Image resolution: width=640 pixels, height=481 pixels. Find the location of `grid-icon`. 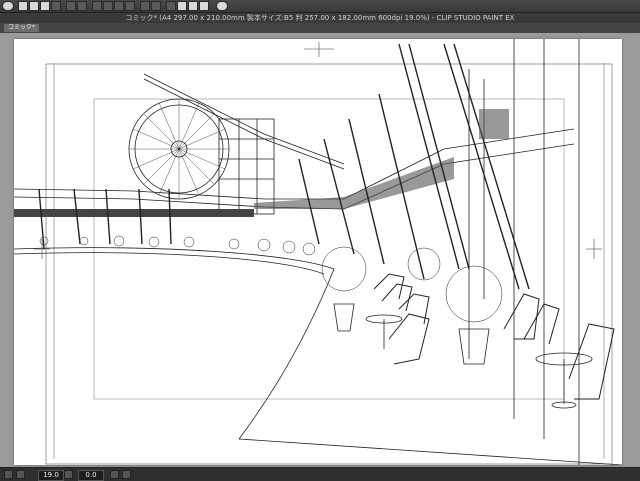

grid-icon is located at coordinates (193, 6).